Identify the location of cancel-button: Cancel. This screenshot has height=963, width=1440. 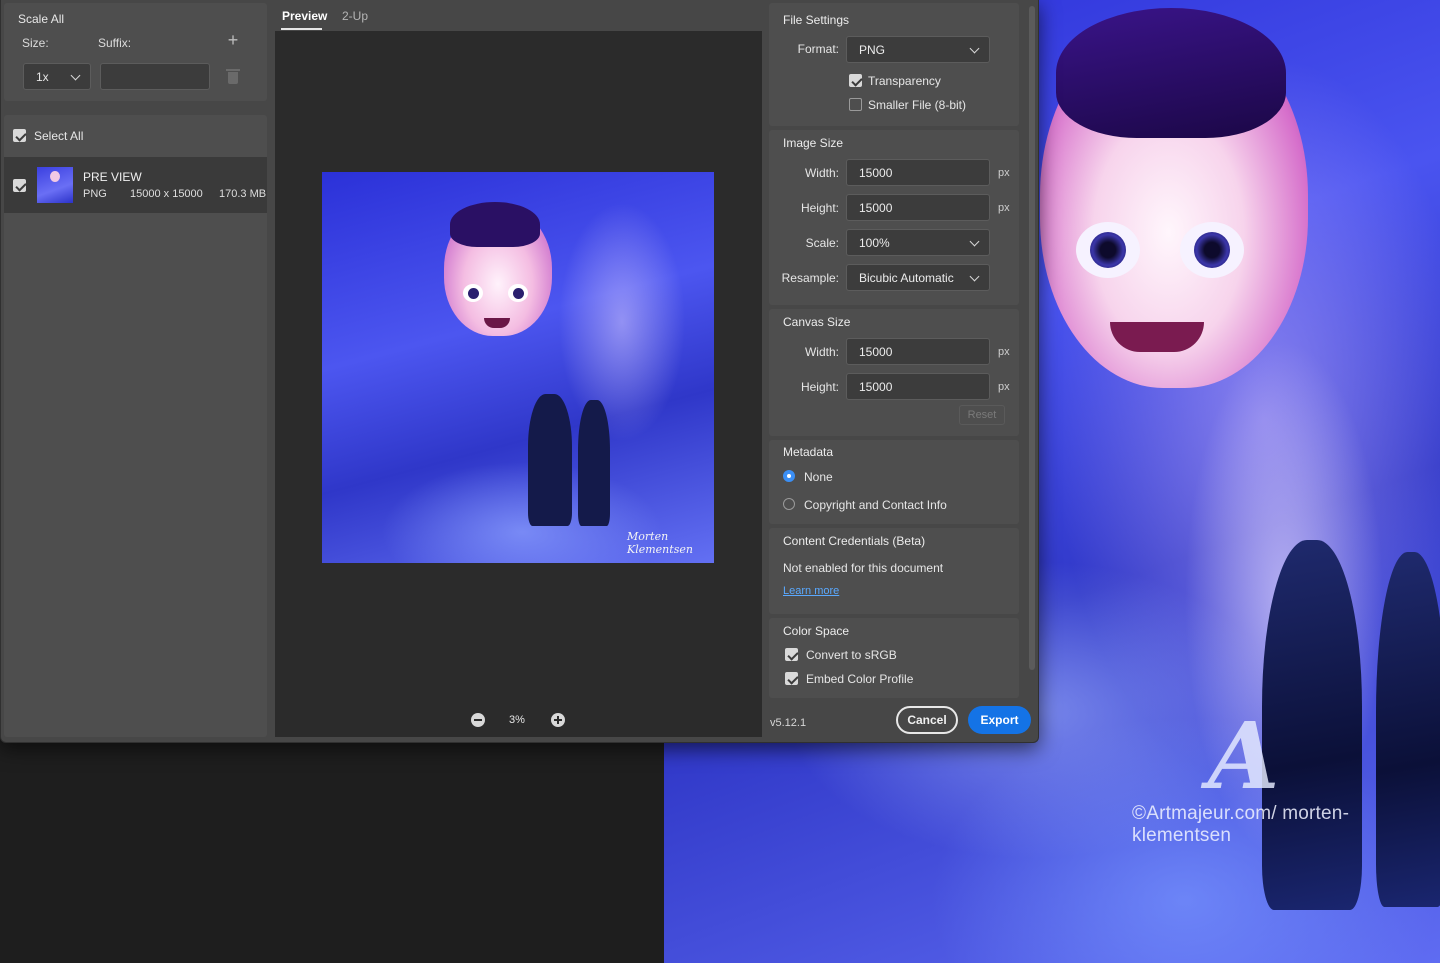
(927, 720).